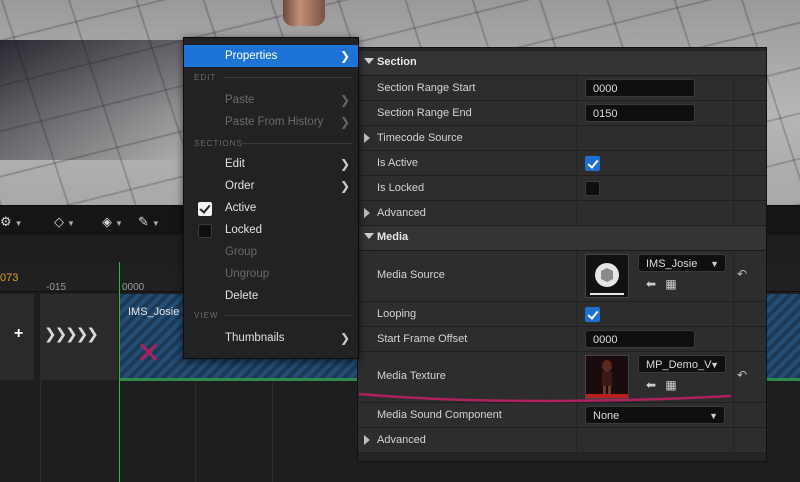 This screenshot has width=800, height=482. What do you see at coordinates (655, 415) in the screenshot?
I see `media-sound-component-dropdown: None ▼` at bounding box center [655, 415].